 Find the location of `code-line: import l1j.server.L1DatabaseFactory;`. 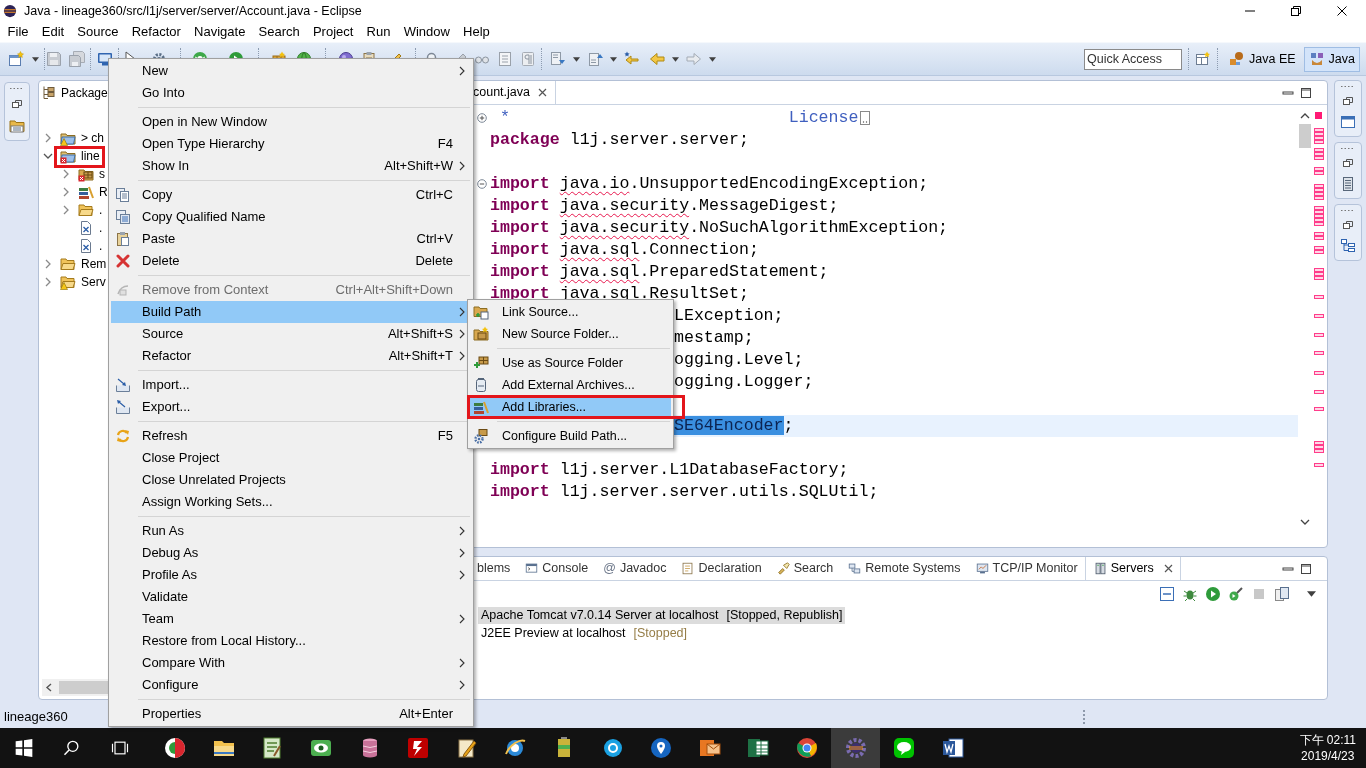

code-line: import l1j.server.L1DatabaseFactory; is located at coordinates (669, 470).